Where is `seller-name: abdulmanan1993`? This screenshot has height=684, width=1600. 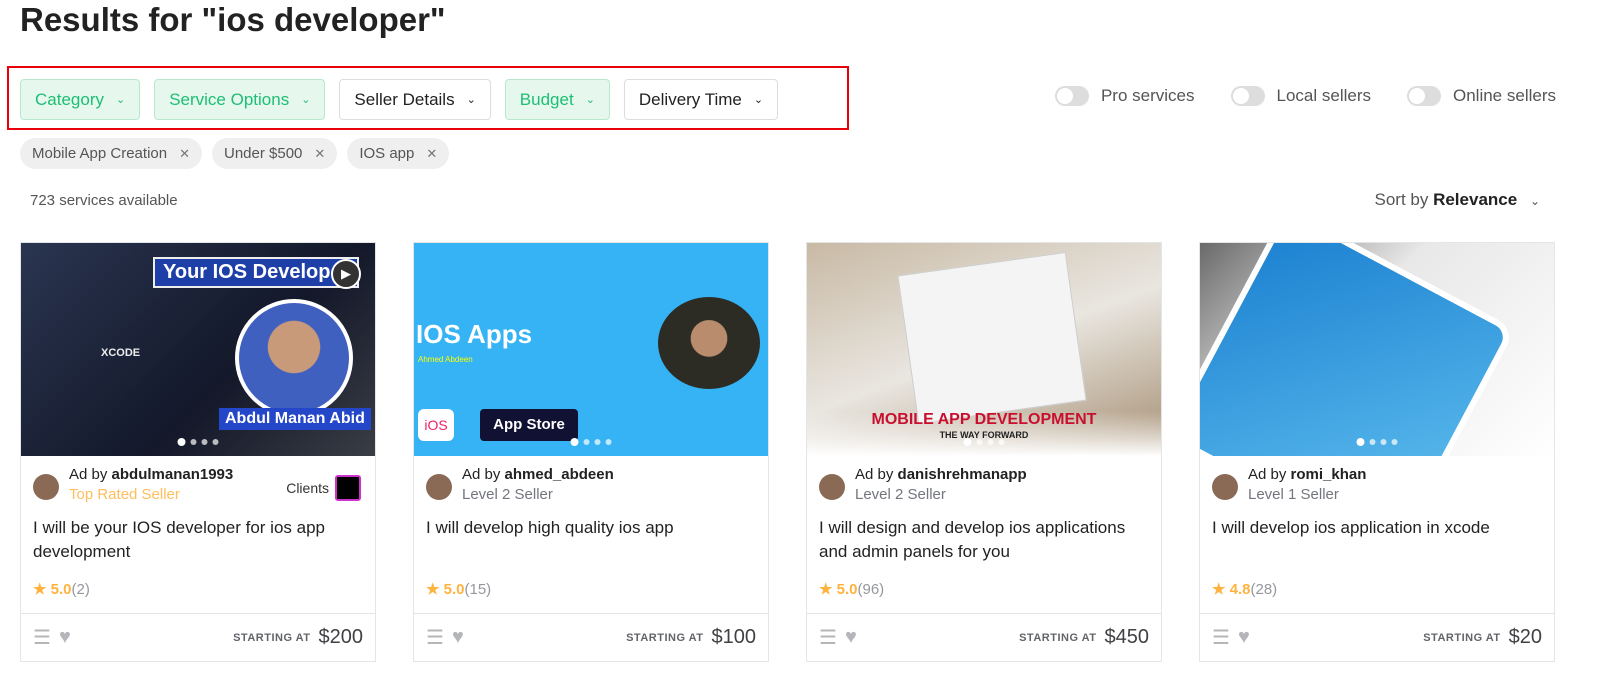
seller-name: abdulmanan1993 is located at coordinates (173, 474).